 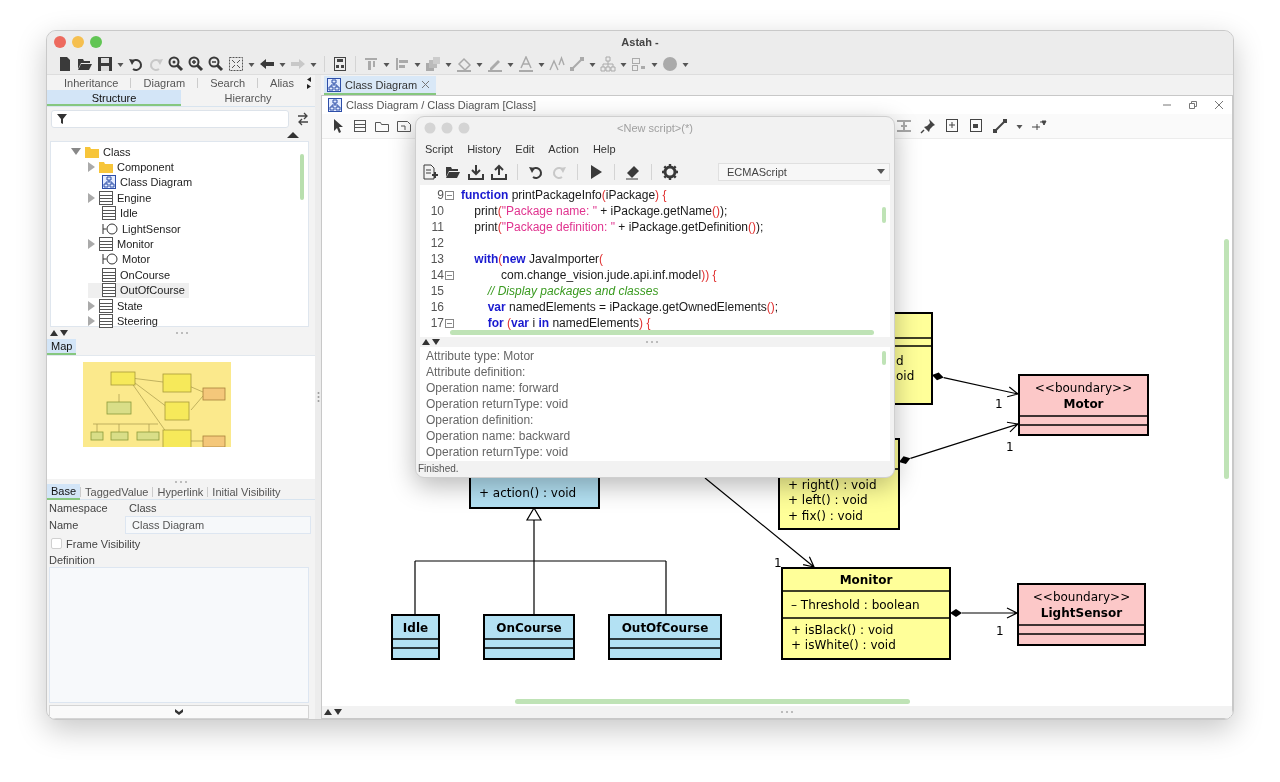 I want to click on connector-icon, so click(x=1000, y=126).